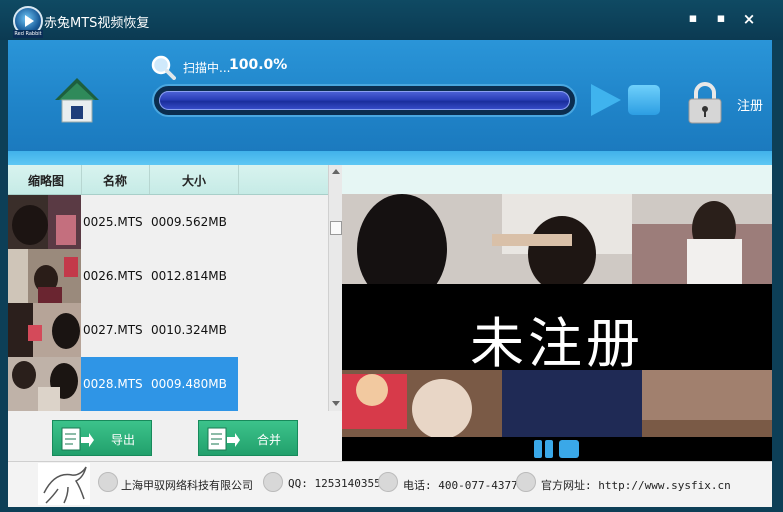 This screenshot has width=783, height=512. What do you see at coordinates (269, 440) in the screenshot?
I see `merge-label: 合并` at bounding box center [269, 440].